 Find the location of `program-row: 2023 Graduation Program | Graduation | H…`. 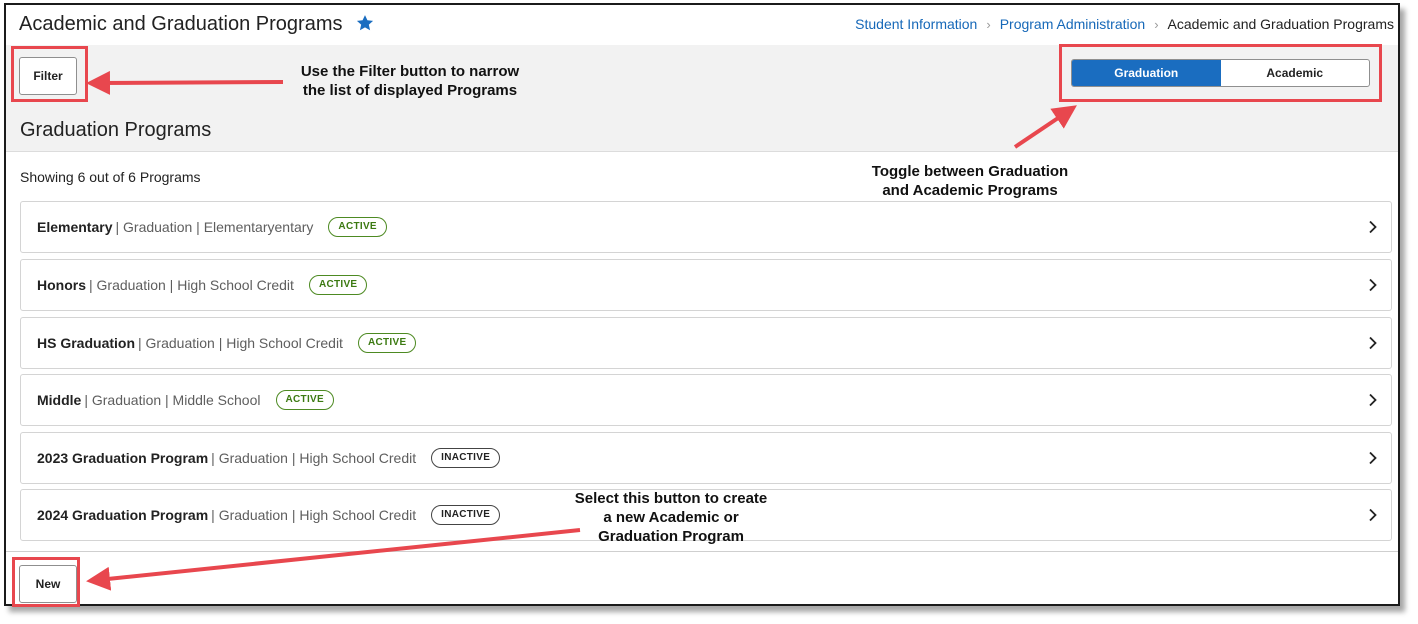

program-row: 2023 Graduation Program | Graduation | H… is located at coordinates (706, 458).